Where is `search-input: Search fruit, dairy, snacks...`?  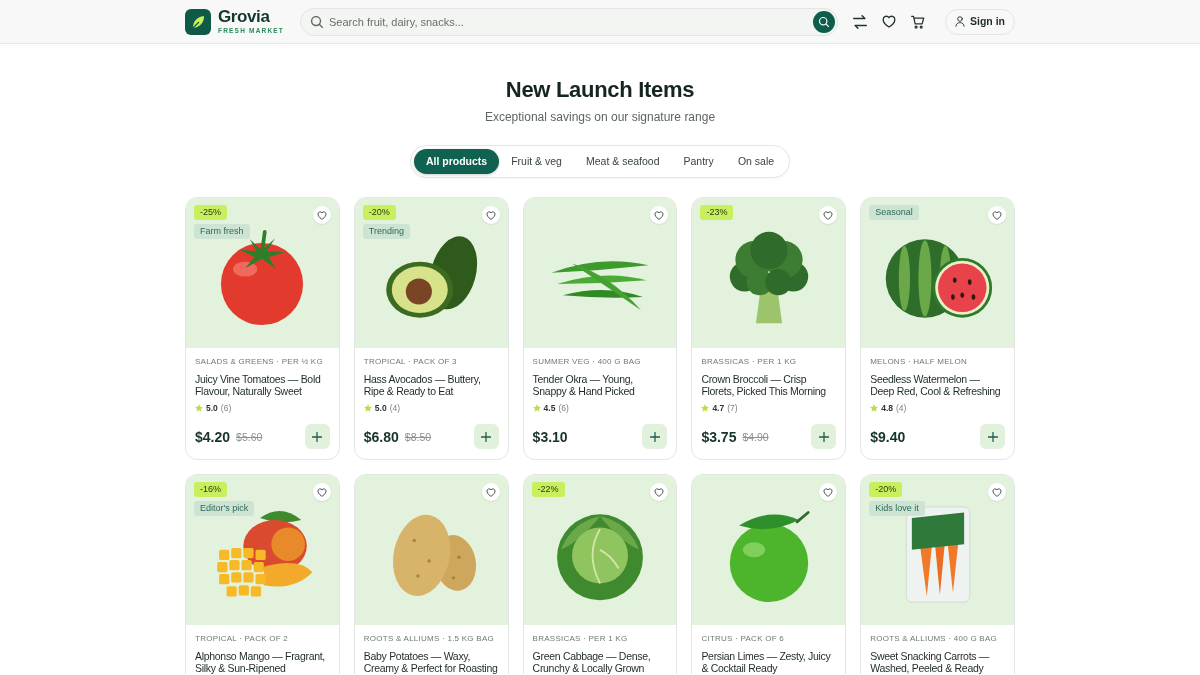
search-input: Search fruit, dairy, snacks... is located at coordinates (571, 21).